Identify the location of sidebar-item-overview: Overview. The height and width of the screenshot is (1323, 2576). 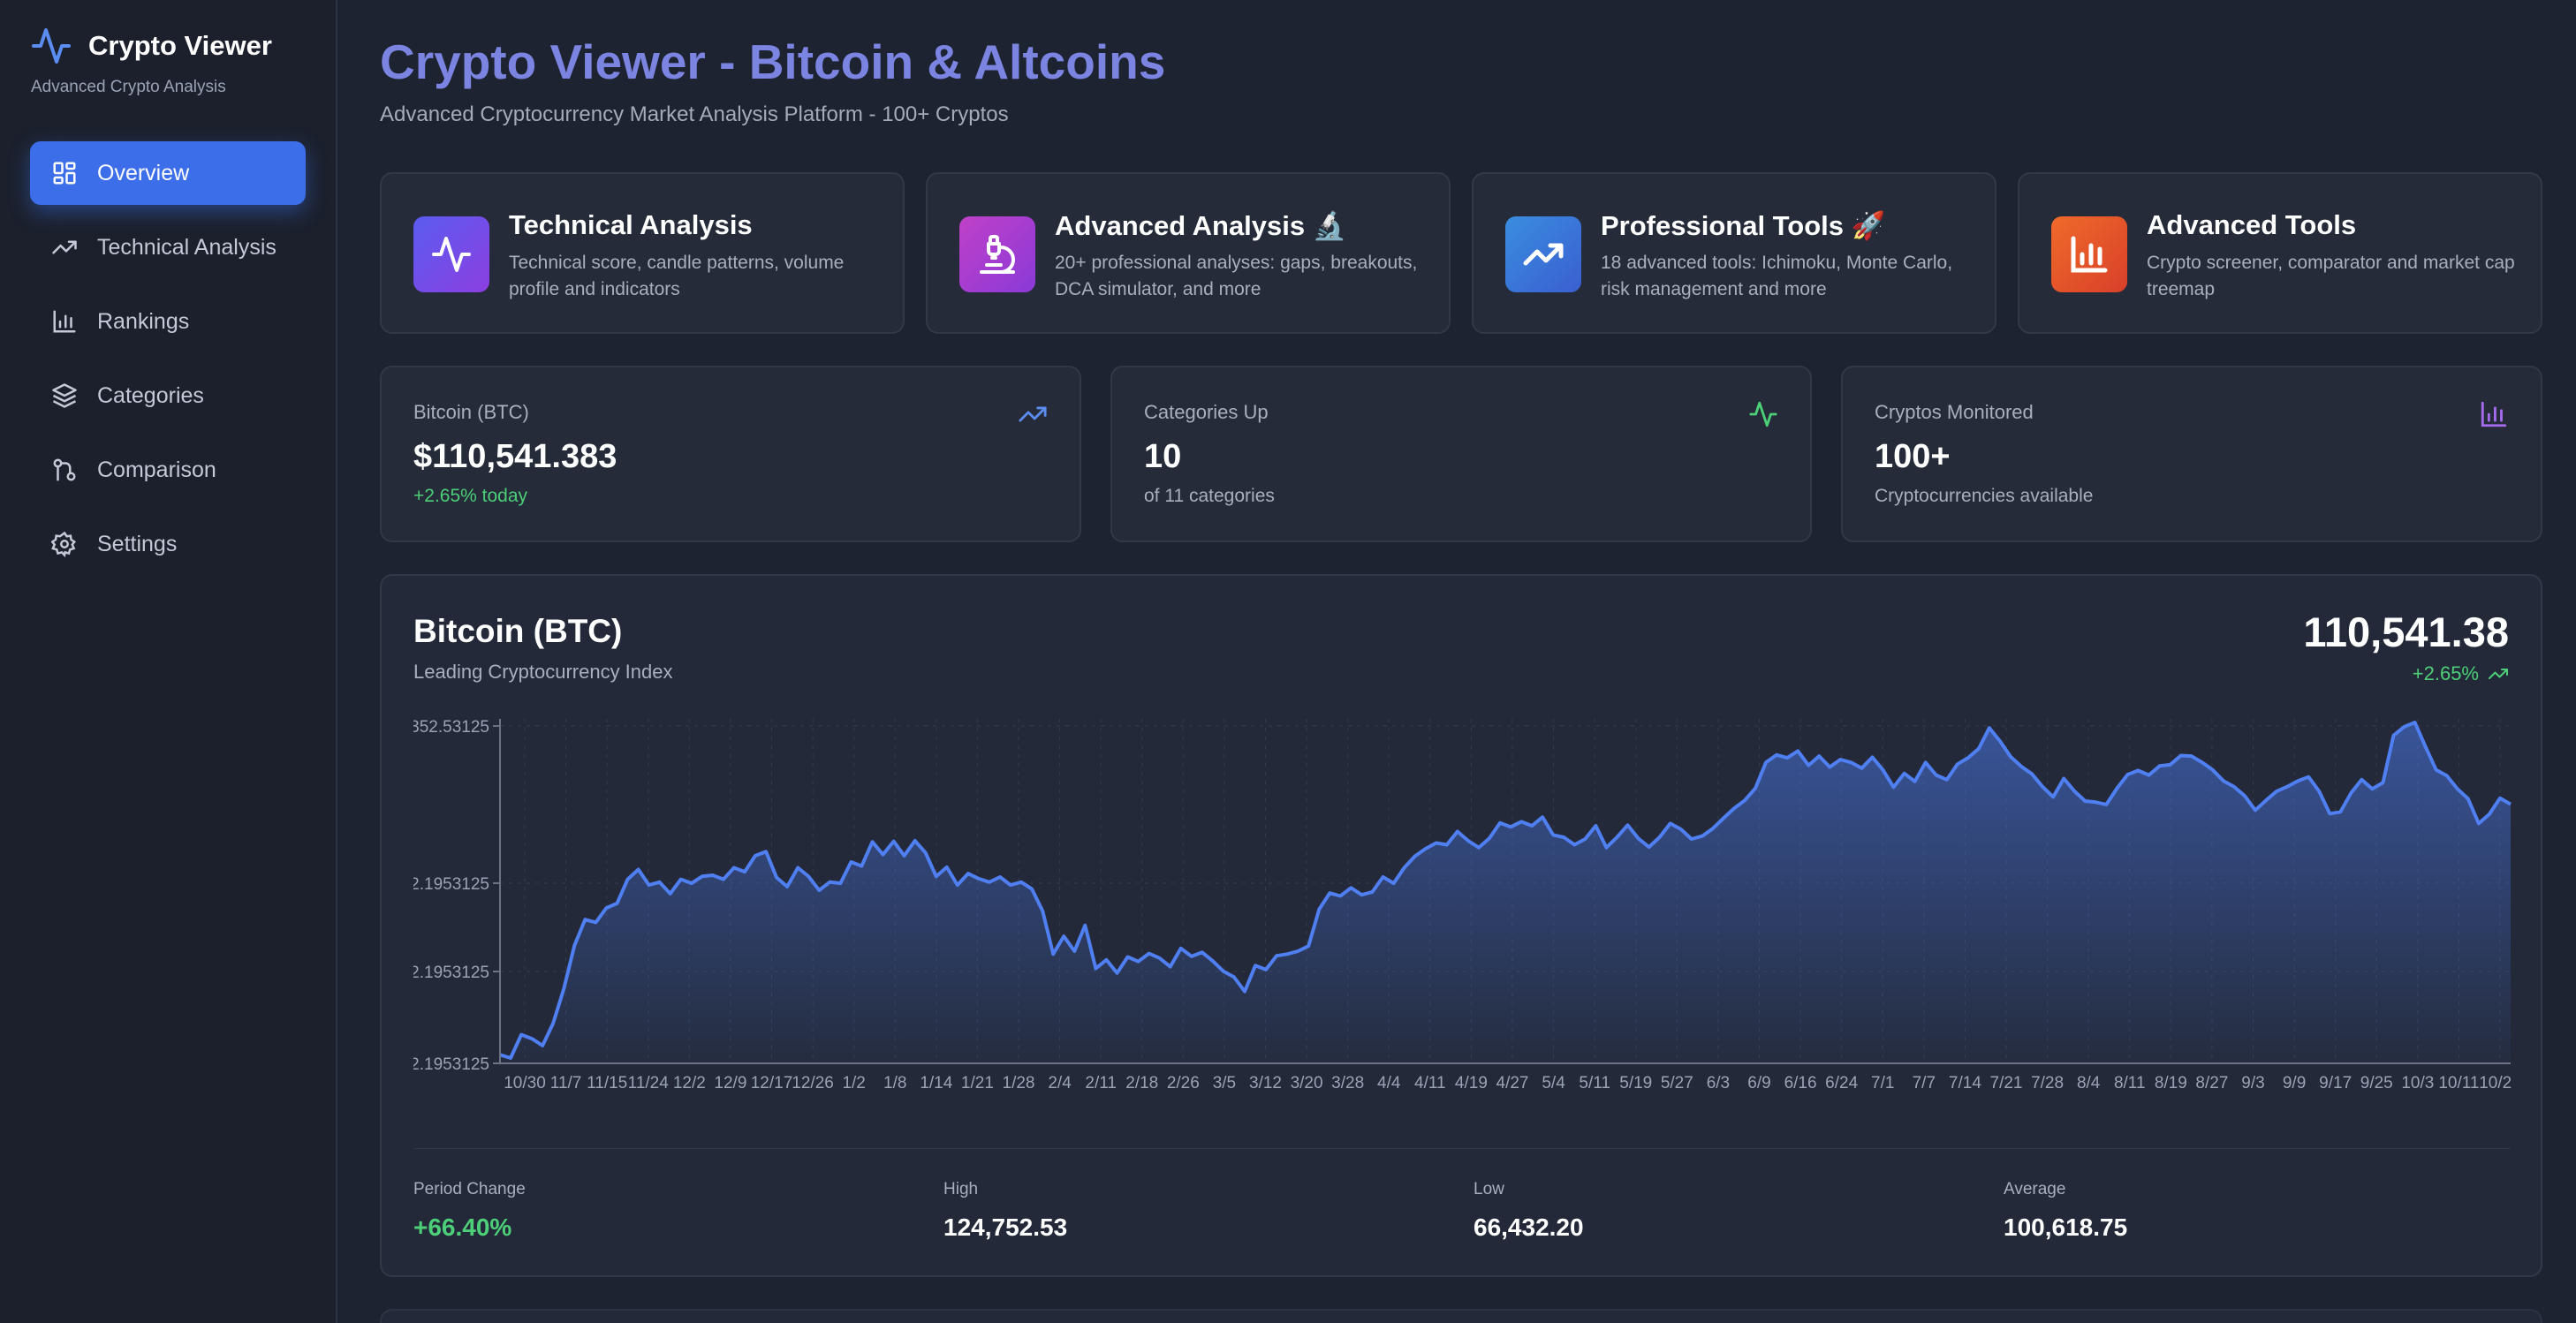
(168, 173).